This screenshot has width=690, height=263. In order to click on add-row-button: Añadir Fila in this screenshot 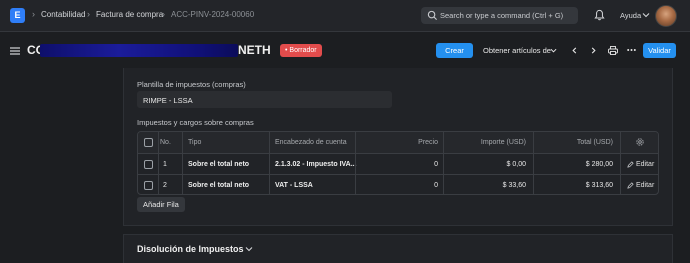, I will do `click(161, 204)`.